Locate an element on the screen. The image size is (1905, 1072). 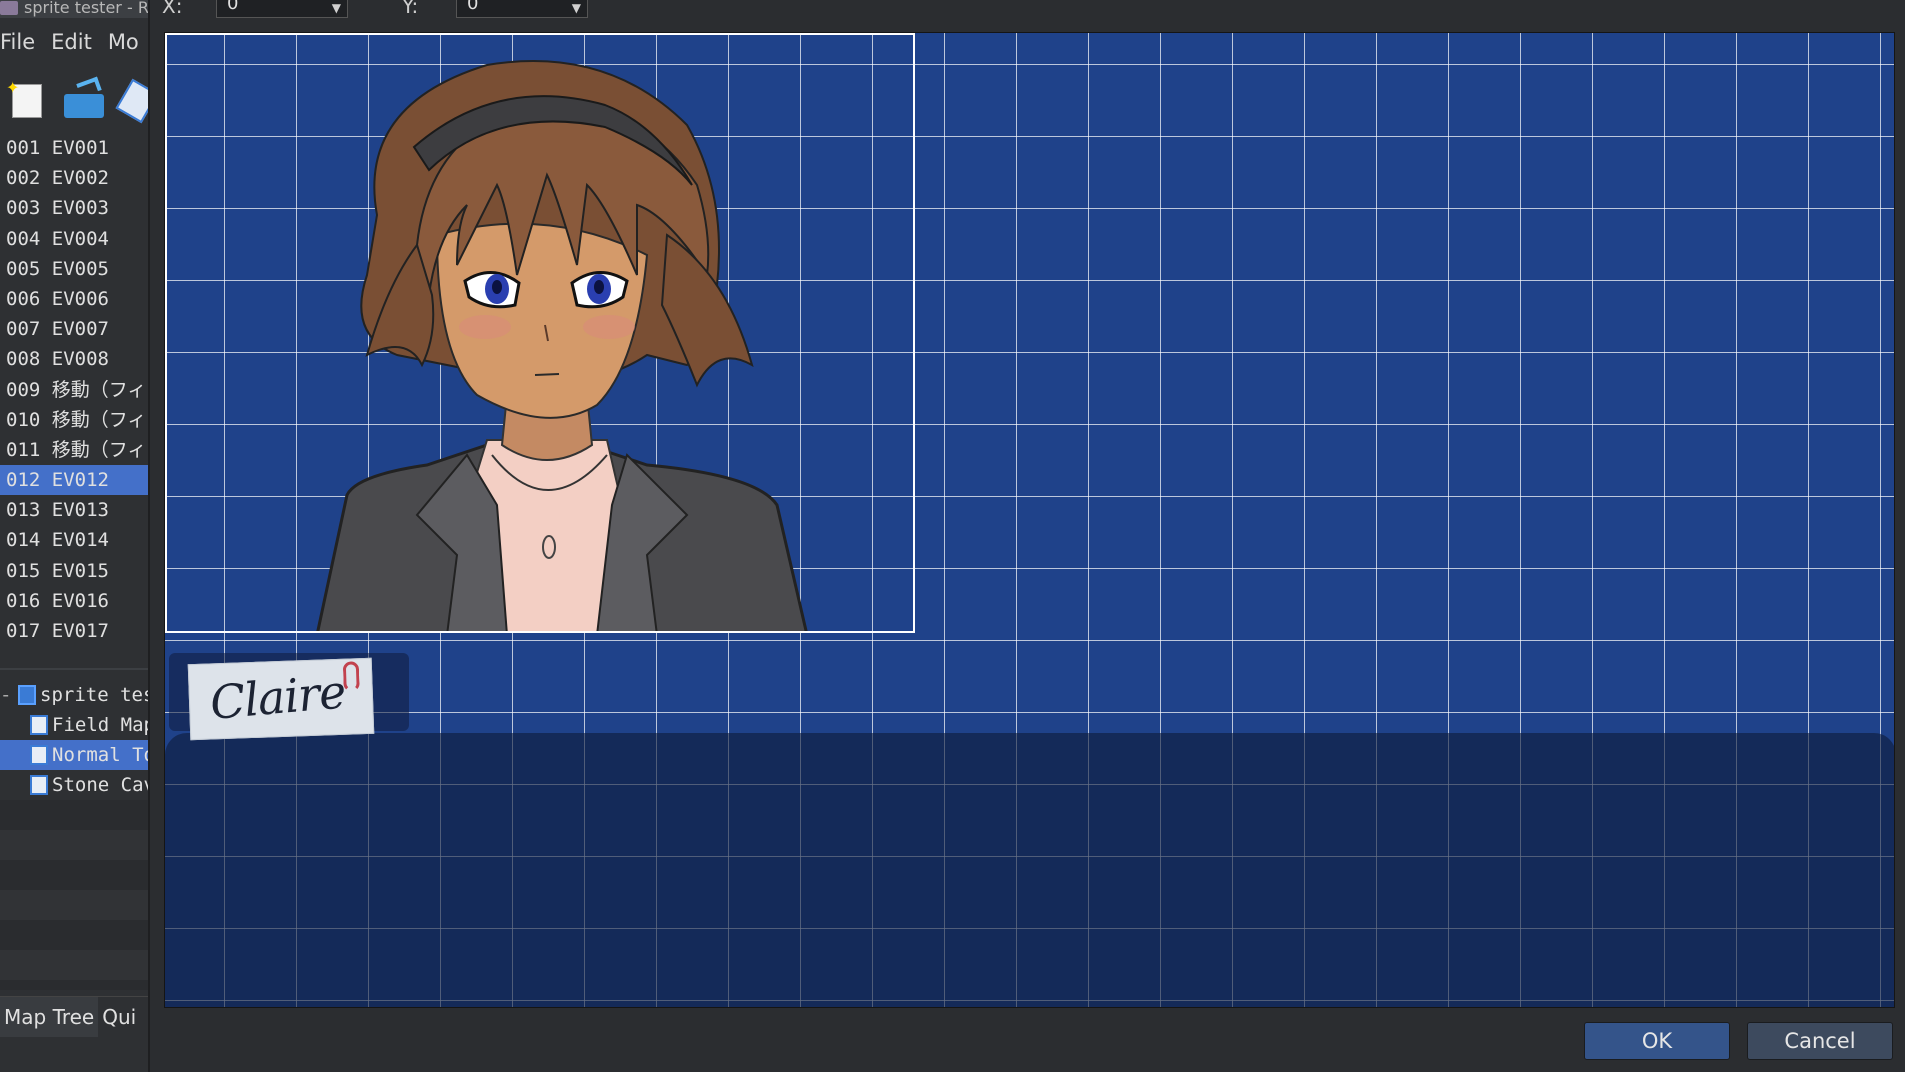
menu-file: File is located at coordinates (17, 42).